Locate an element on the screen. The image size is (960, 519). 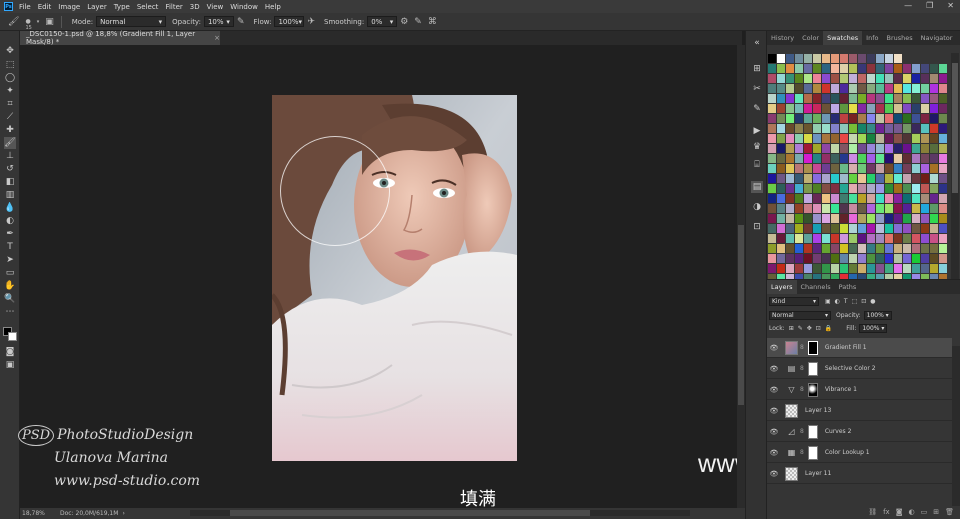
scrollbar-thumb is located at coordinates (410, 513).